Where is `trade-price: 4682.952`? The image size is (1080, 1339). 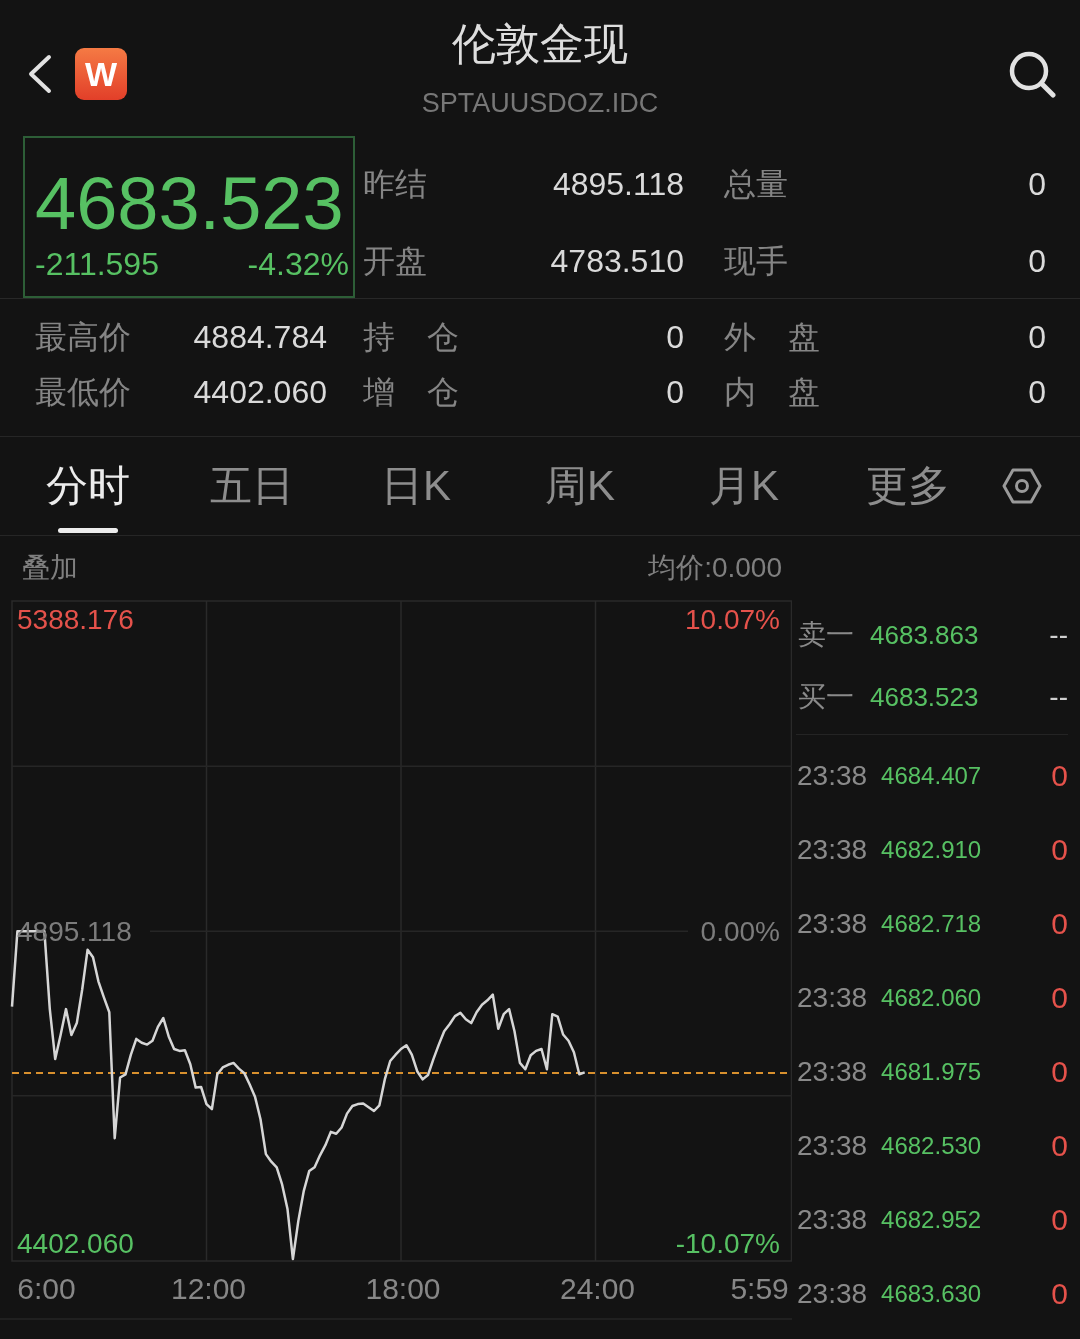 trade-price: 4682.952 is located at coordinates (931, 1220).